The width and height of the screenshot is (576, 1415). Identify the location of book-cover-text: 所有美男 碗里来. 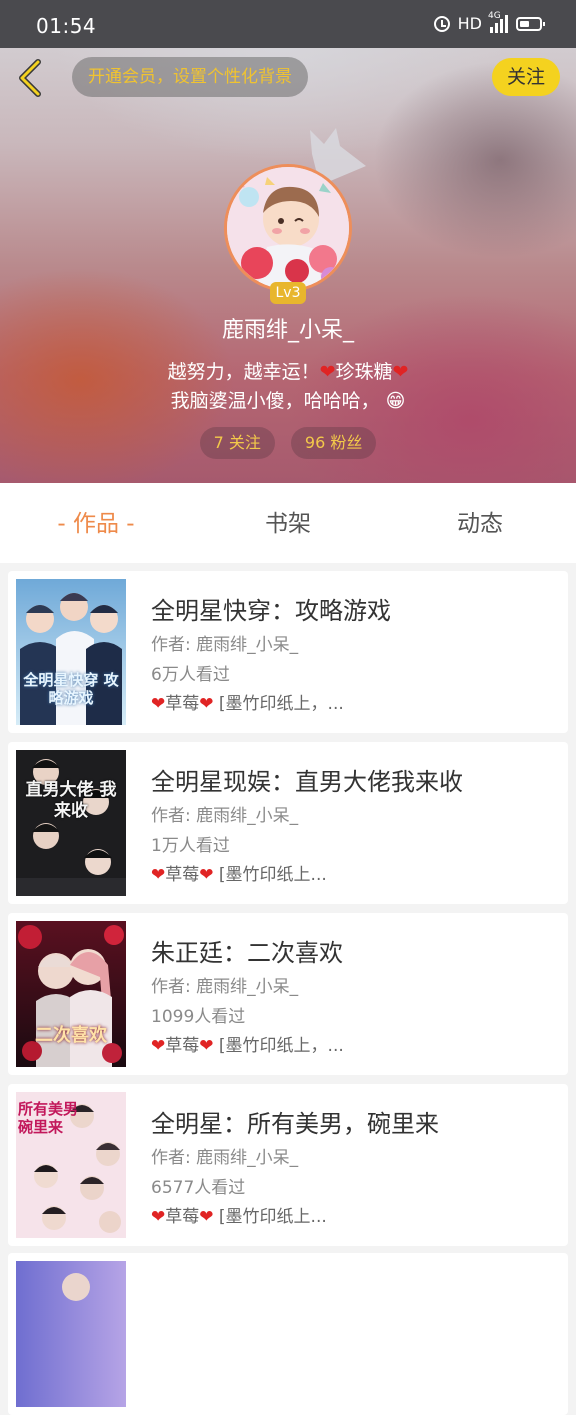
(48, 1118).